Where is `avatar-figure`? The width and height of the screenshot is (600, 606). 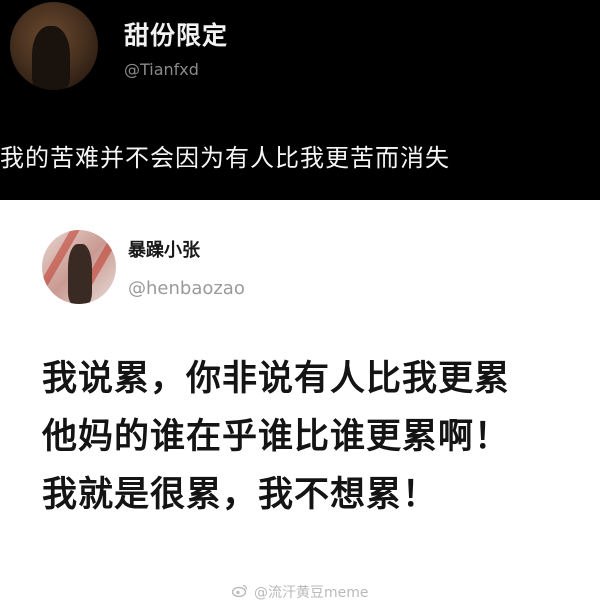
avatar-figure is located at coordinates (80, 274).